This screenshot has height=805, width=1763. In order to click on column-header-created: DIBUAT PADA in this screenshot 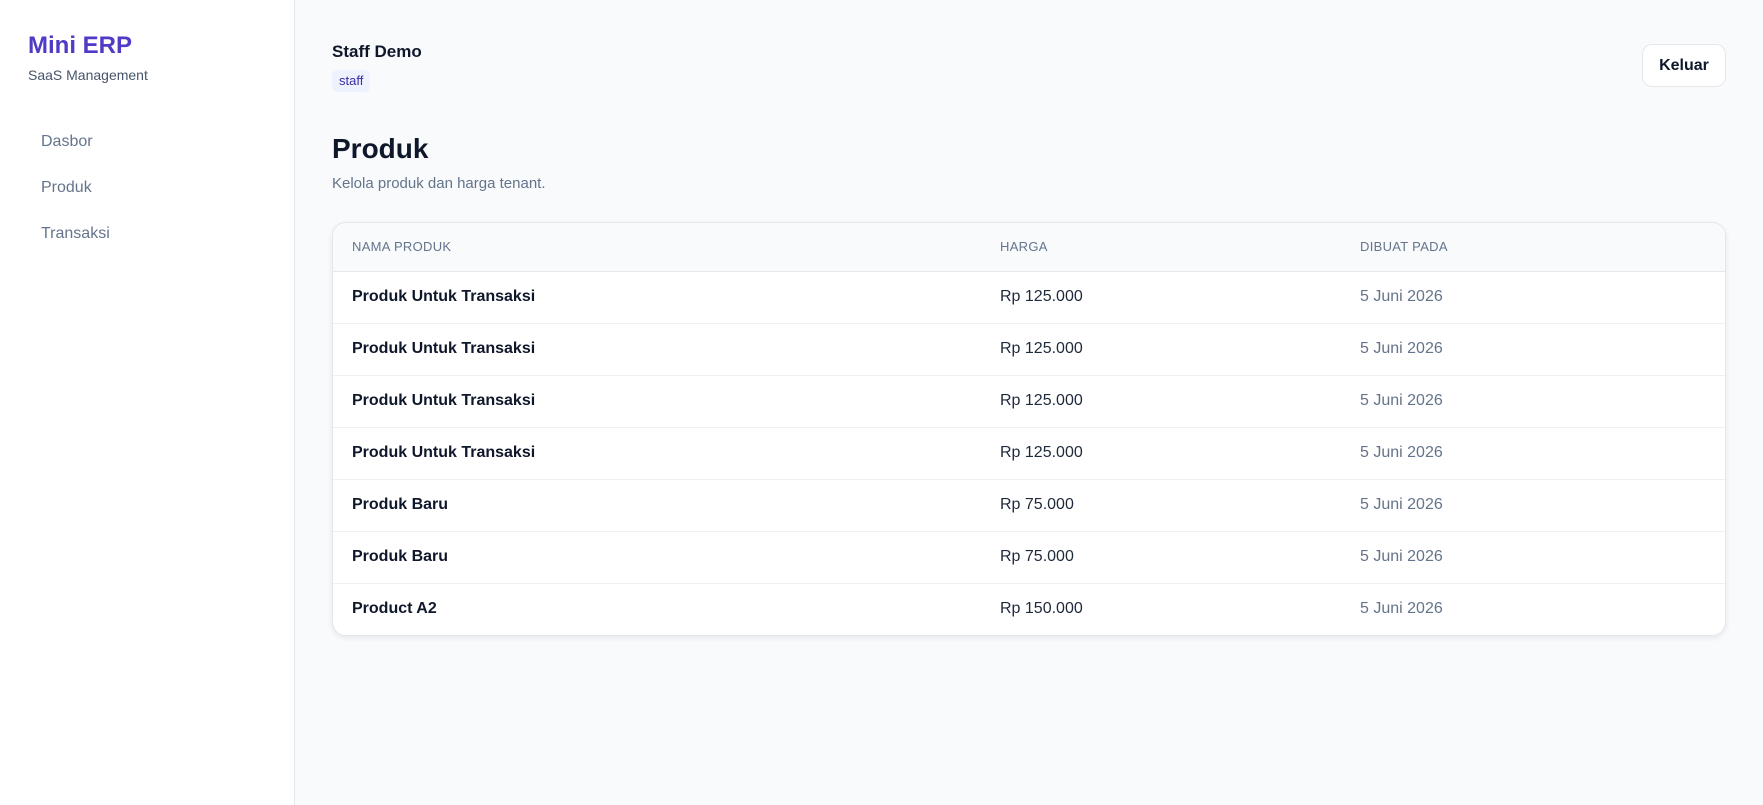, I will do `click(1533, 247)`.